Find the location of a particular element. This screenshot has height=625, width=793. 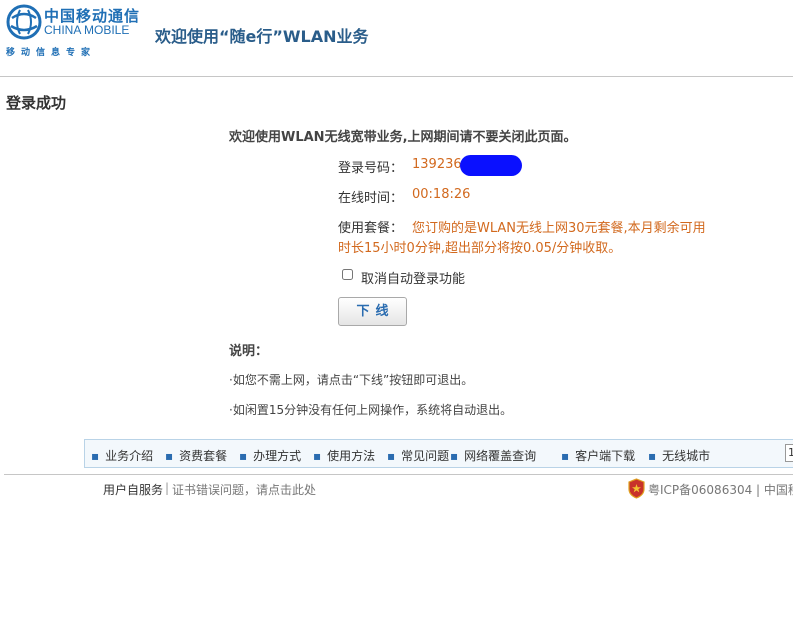

nav-item-pricing: ▪ 资费套餐 is located at coordinates (196, 455).